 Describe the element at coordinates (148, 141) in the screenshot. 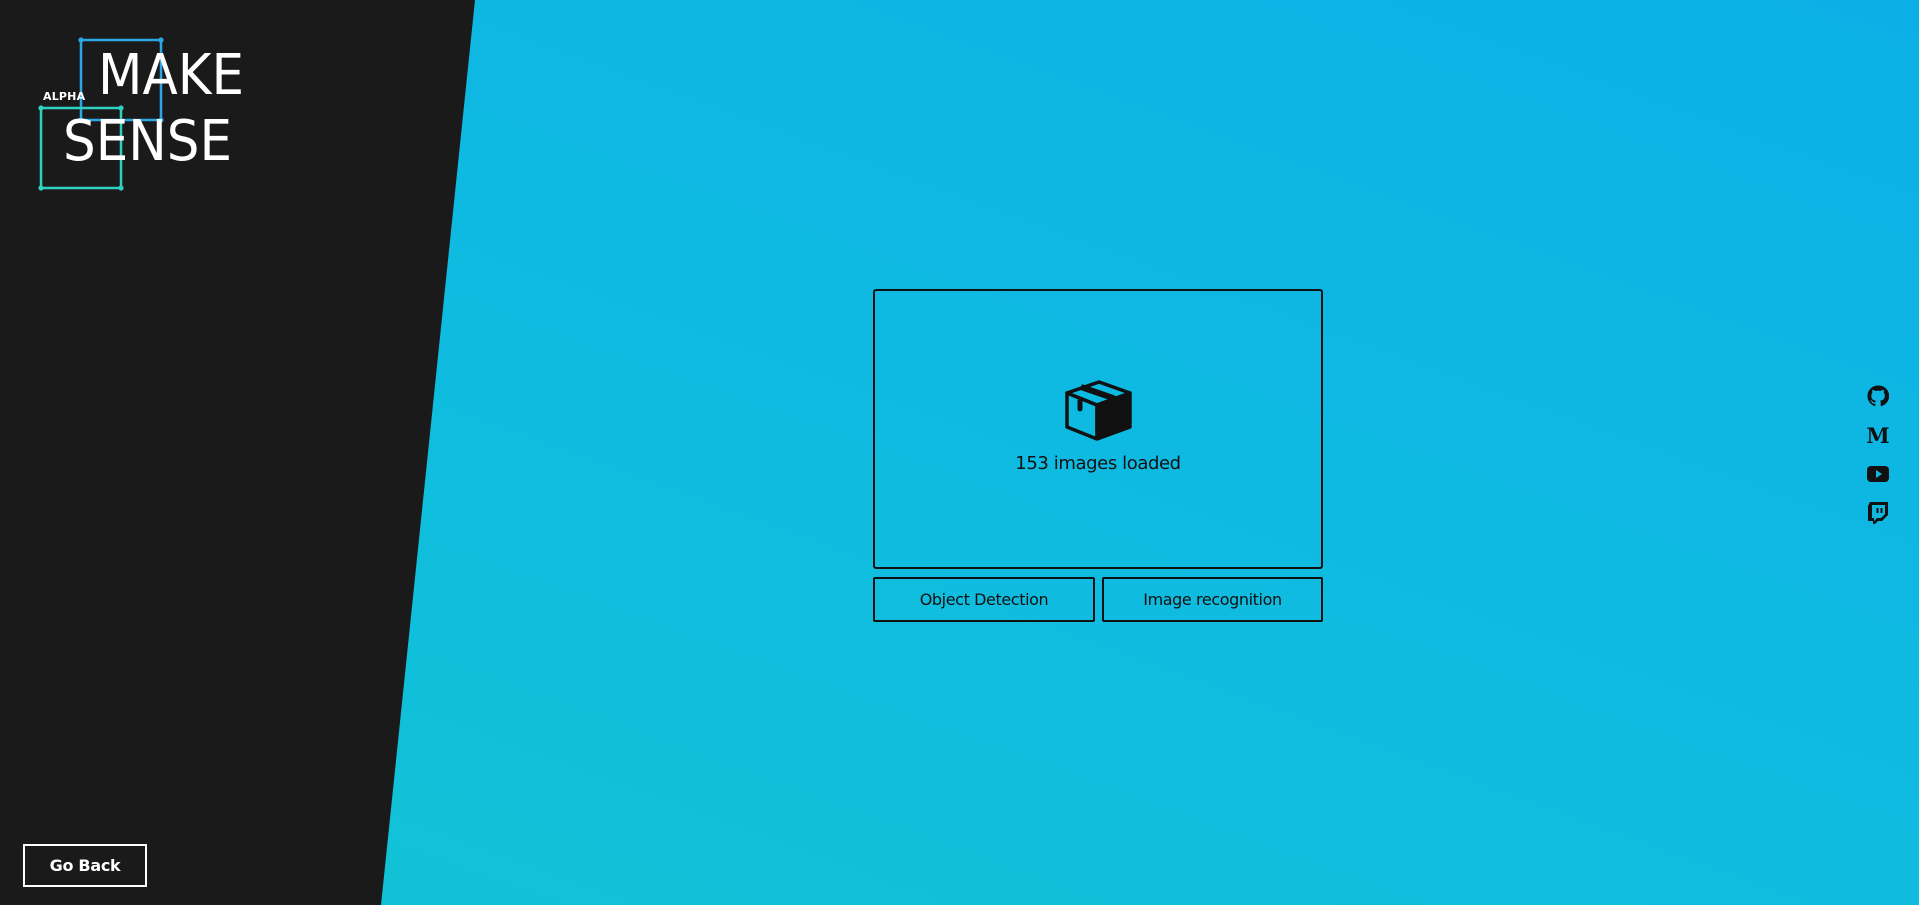

I see `logo-sense-text: SENSE` at that location.